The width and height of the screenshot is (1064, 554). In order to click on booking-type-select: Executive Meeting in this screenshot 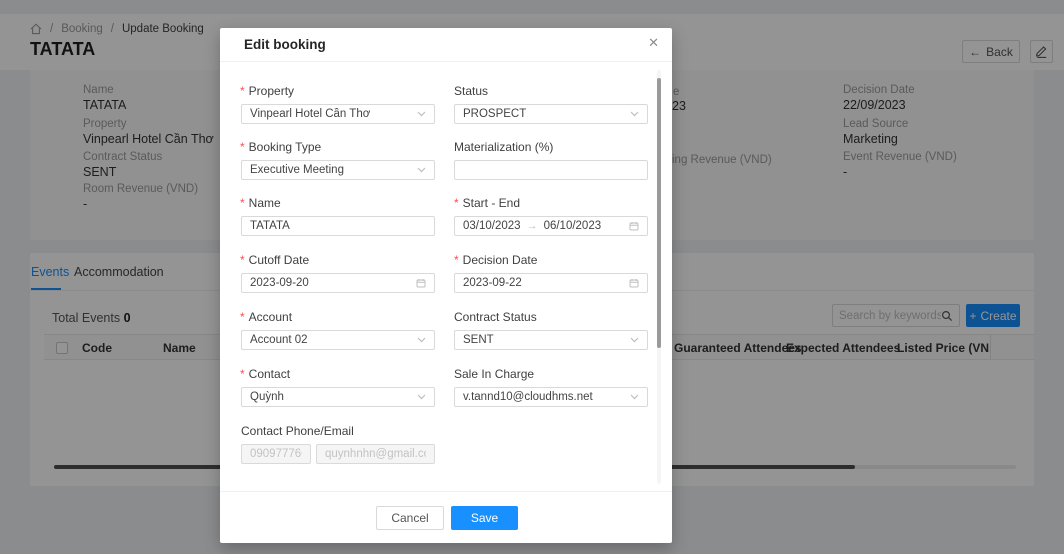, I will do `click(338, 170)`.